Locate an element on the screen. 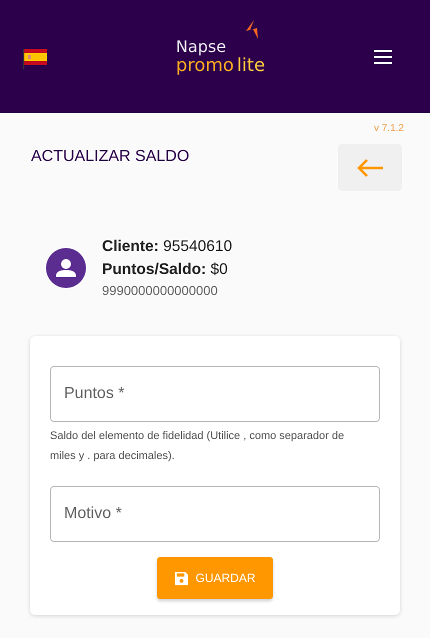 The width and height of the screenshot is (430, 638). logo-text: lite is located at coordinates (251, 66).